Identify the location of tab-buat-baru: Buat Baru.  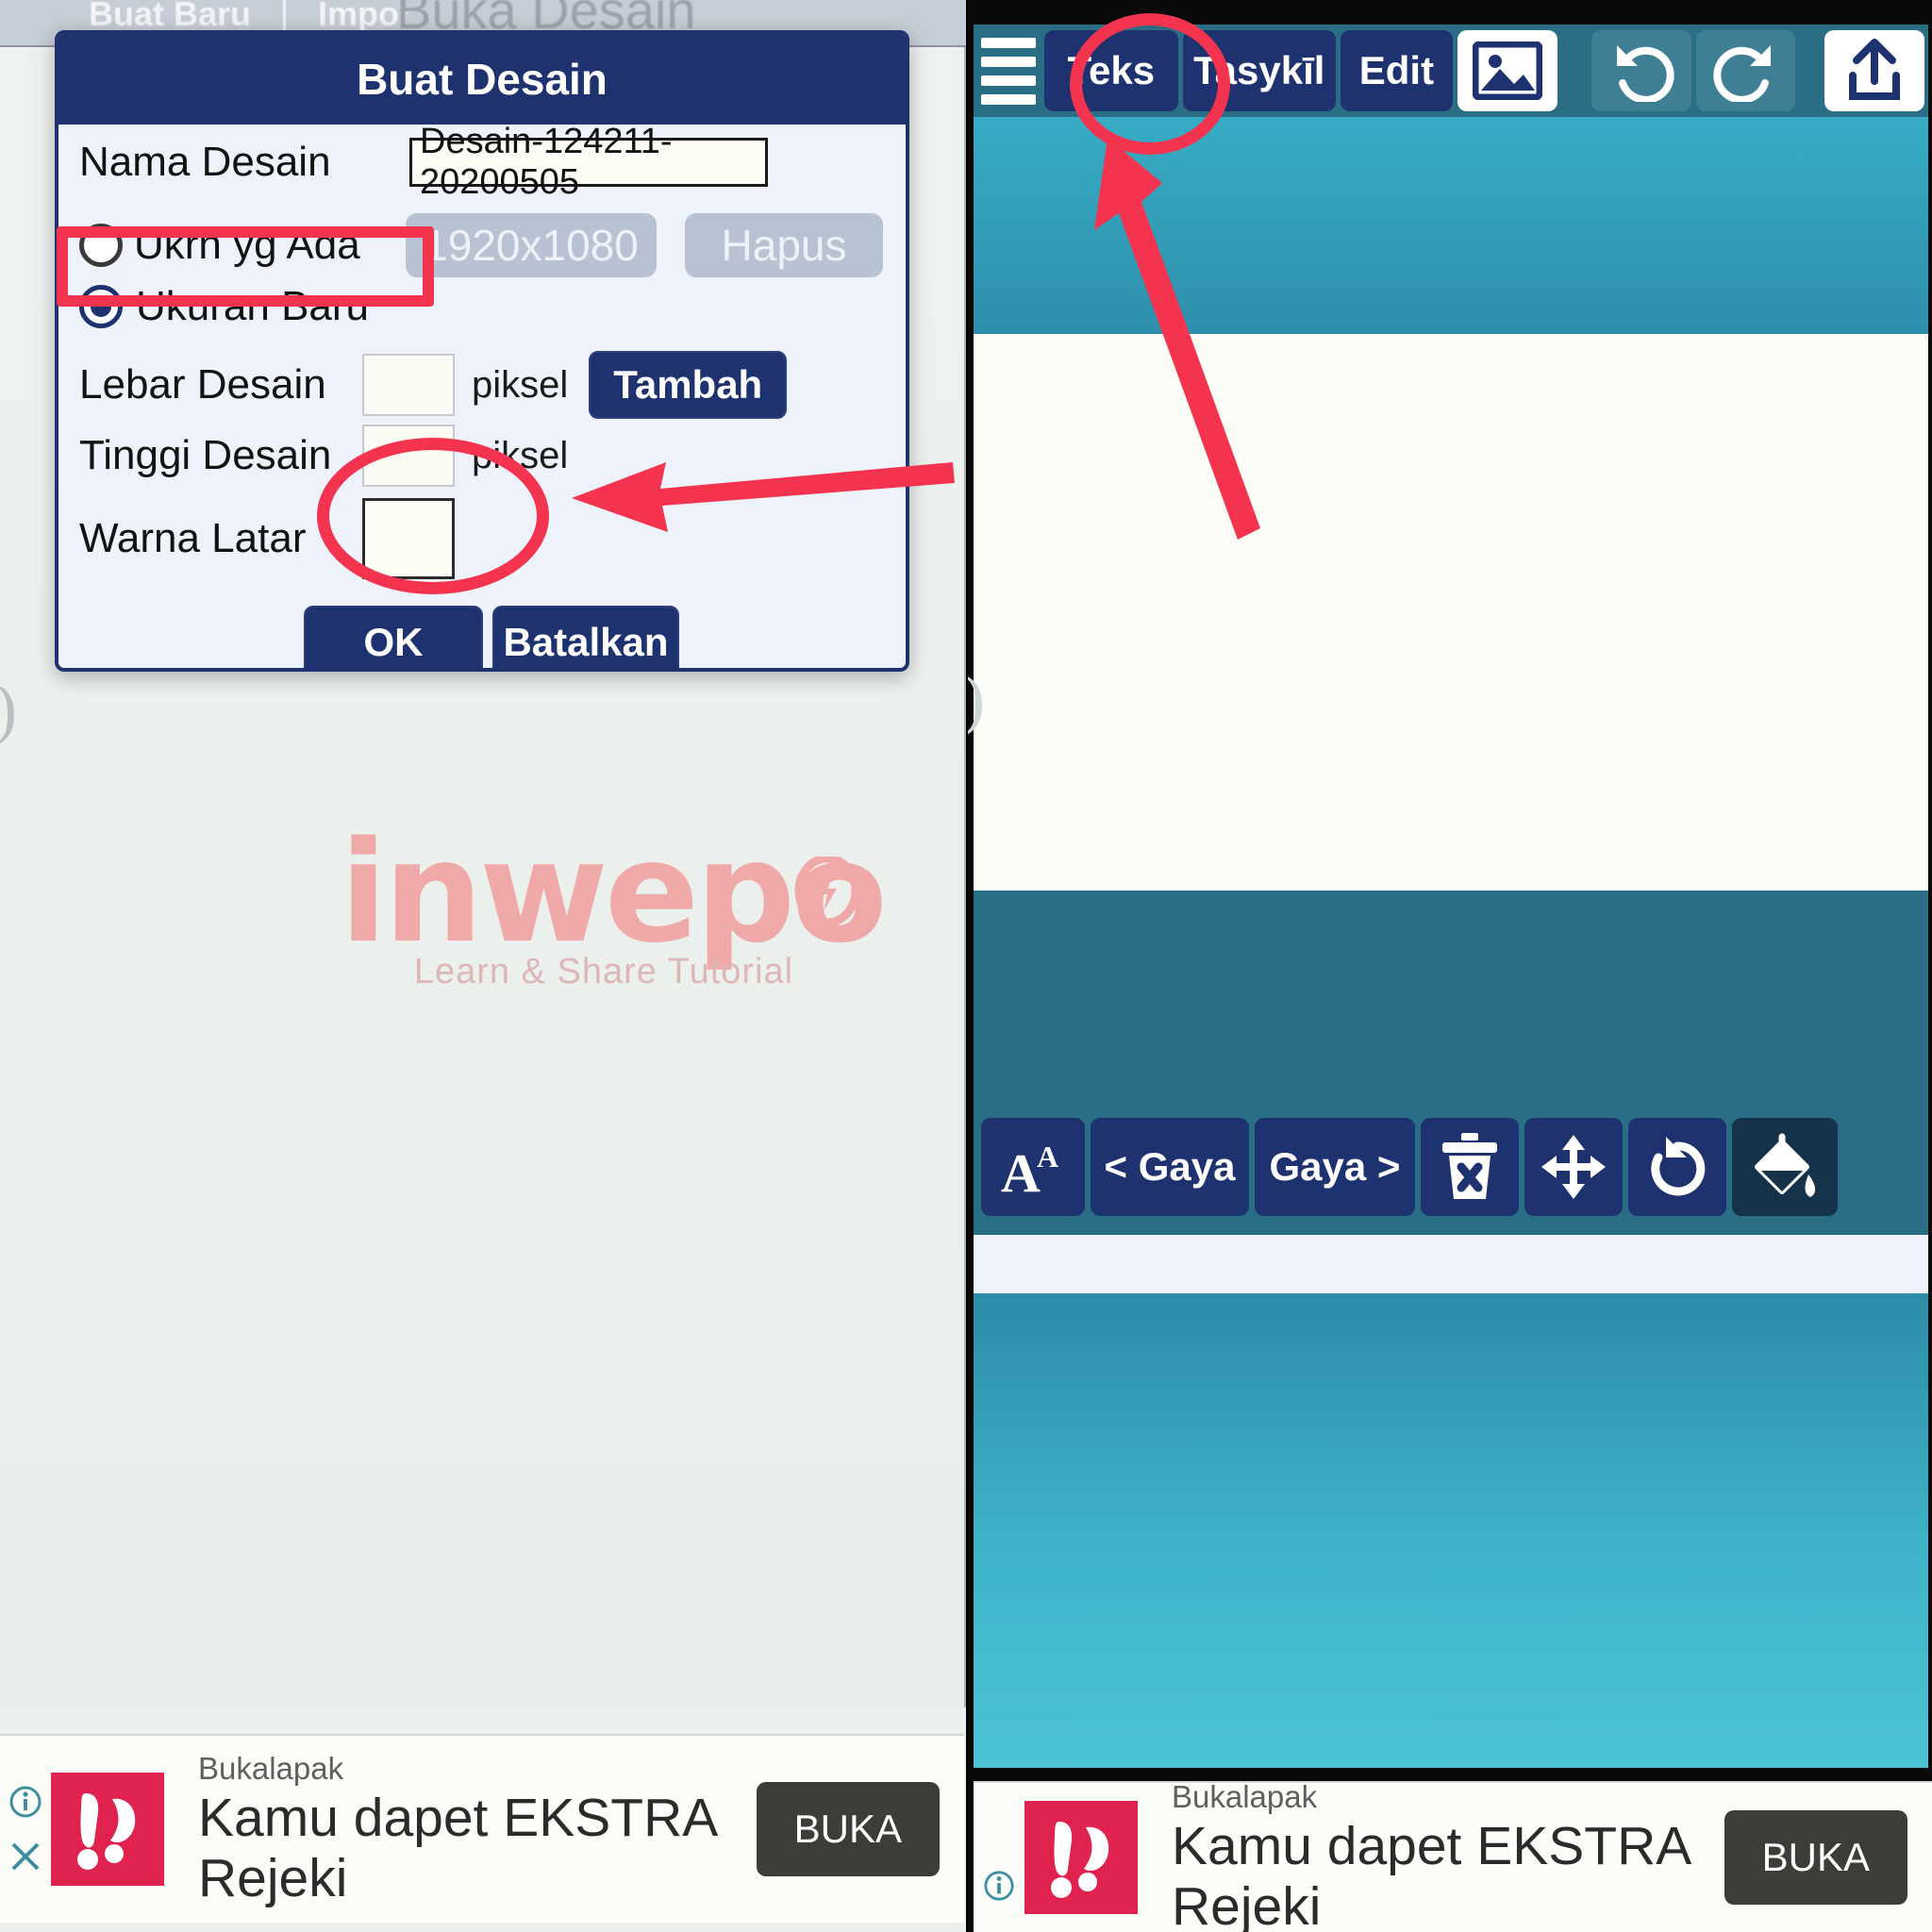
(170, 17).